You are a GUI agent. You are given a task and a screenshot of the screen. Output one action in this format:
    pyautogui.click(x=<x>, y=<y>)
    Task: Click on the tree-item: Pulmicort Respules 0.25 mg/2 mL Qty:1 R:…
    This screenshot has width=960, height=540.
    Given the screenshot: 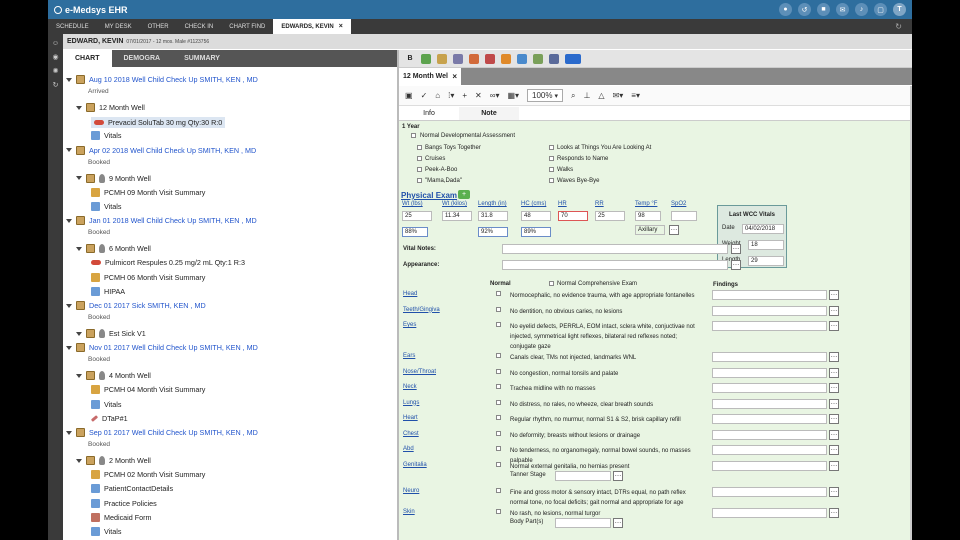 What is the action you would take?
    pyautogui.click(x=168, y=262)
    